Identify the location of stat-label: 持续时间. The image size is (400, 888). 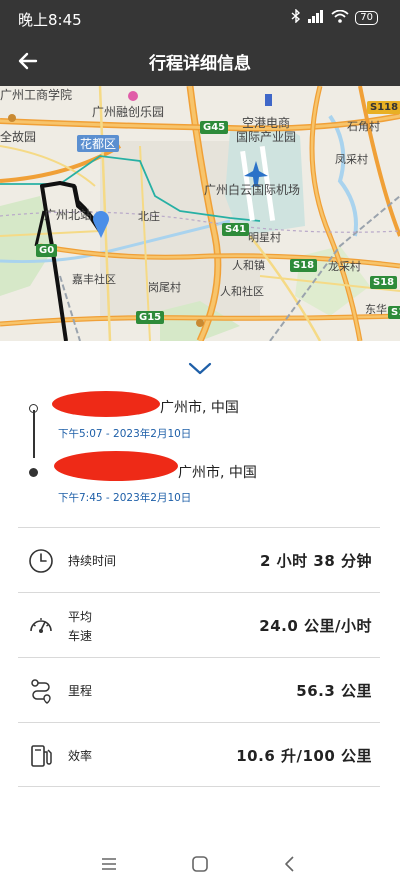
(92, 561).